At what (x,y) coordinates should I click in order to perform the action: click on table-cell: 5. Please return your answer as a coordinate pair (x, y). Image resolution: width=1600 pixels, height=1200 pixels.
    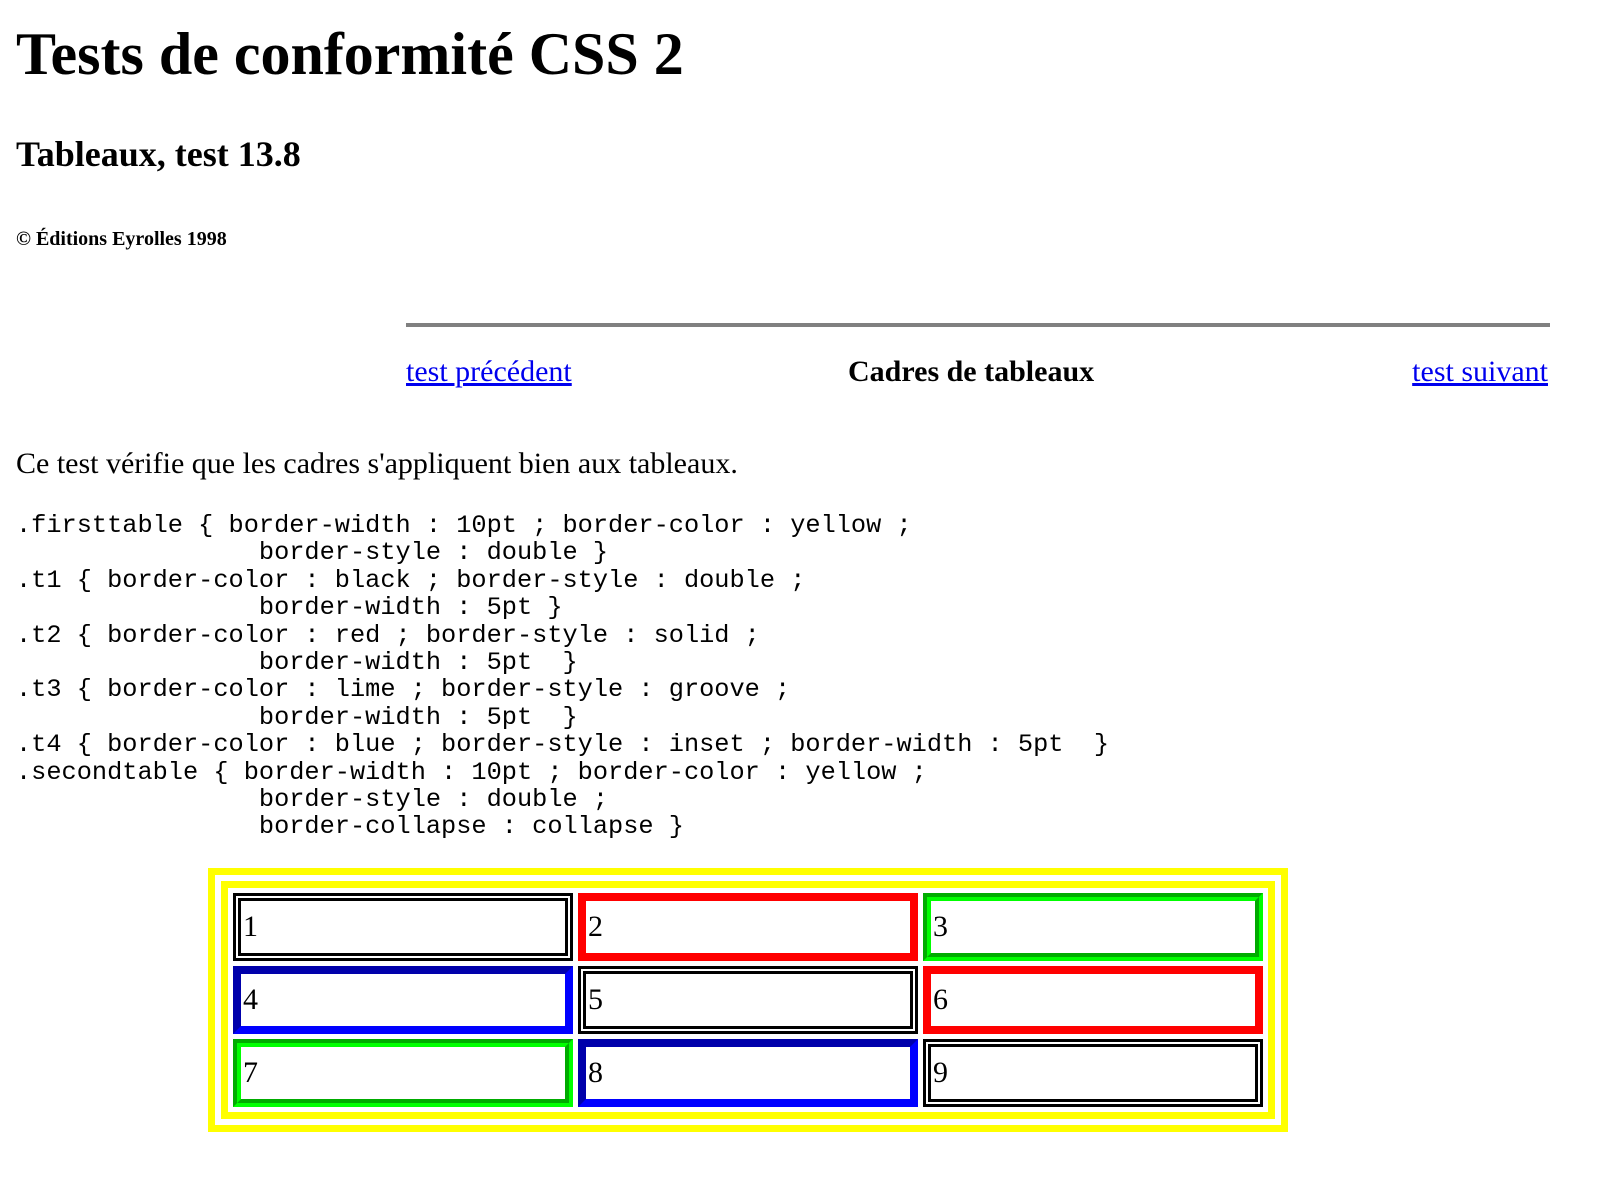
    Looking at the image, I should click on (748, 1000).